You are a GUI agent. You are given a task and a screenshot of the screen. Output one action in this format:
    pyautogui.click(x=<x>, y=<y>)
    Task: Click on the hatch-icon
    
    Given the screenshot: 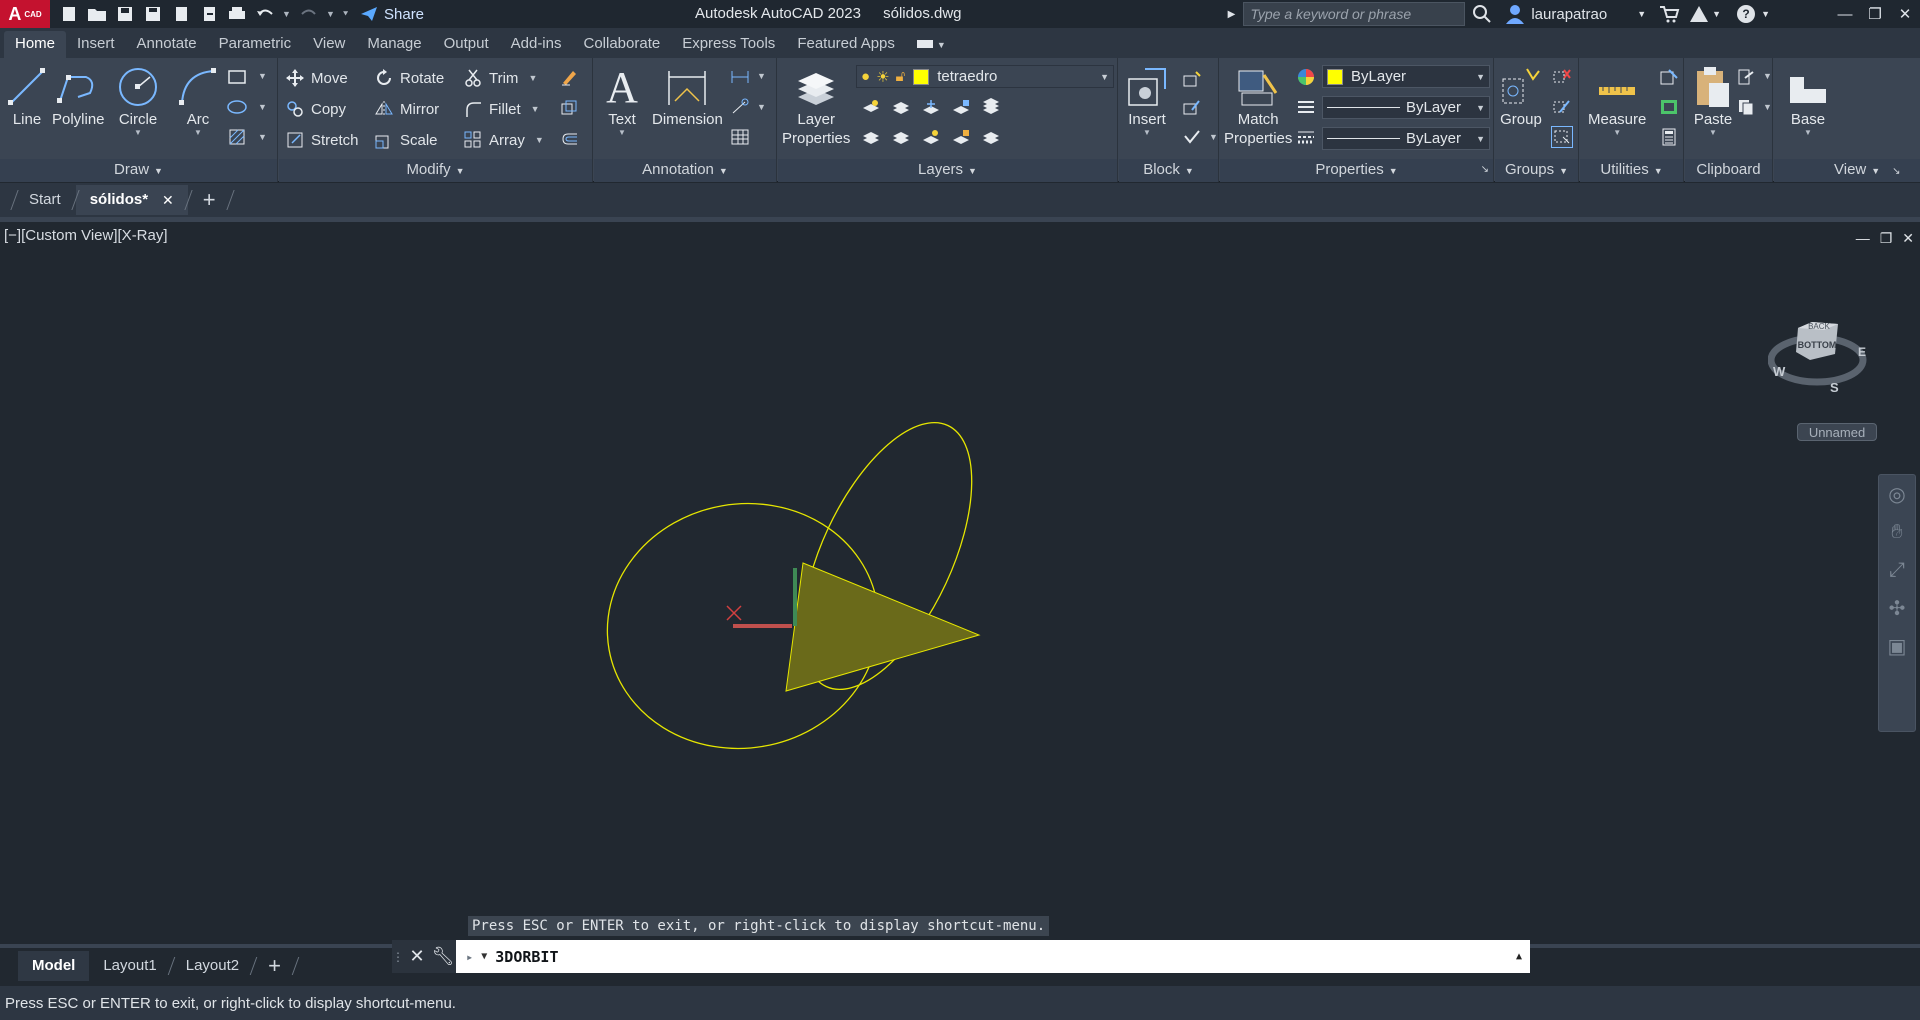 What is the action you would take?
    pyautogui.click(x=237, y=137)
    